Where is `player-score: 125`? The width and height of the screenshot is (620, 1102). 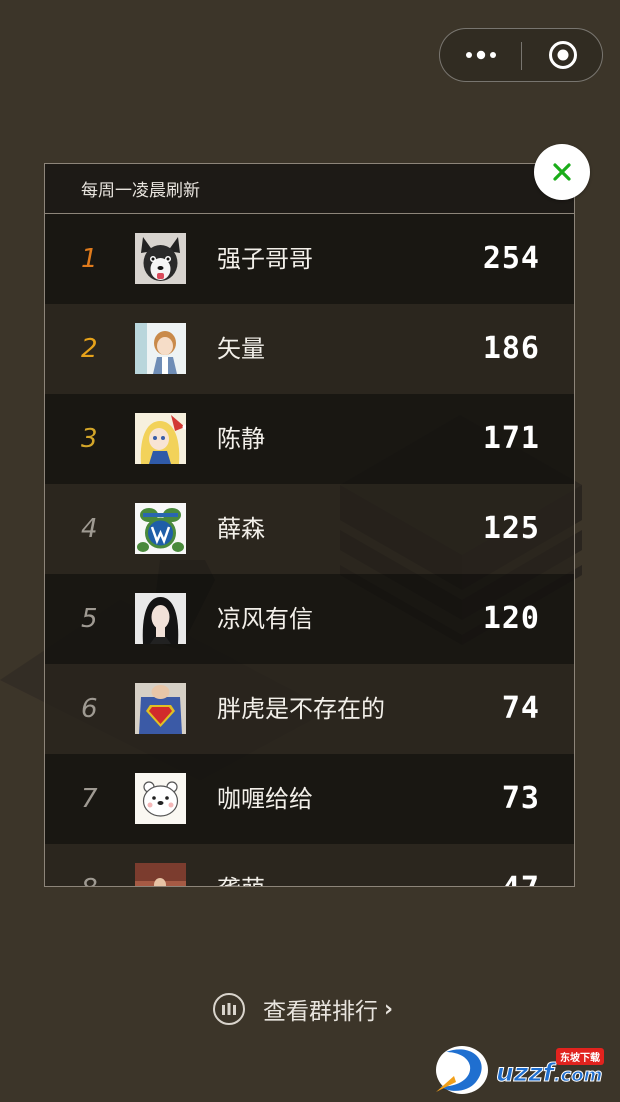
player-score: 125 is located at coordinates (511, 528).